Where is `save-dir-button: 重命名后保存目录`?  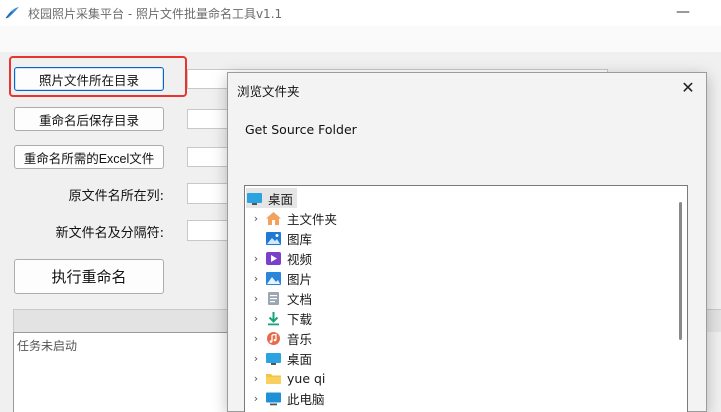
save-dir-button: 重命名后保存目录 is located at coordinates (89, 119).